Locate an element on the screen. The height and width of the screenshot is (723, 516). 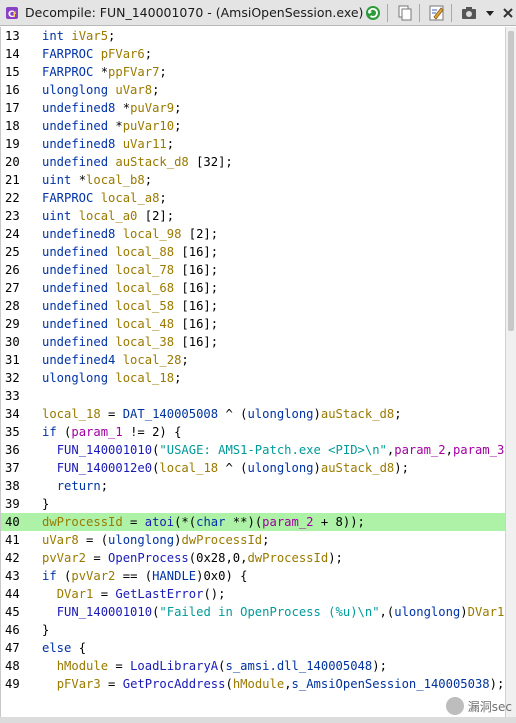
code-token: local_28 is located at coordinates (152, 360).